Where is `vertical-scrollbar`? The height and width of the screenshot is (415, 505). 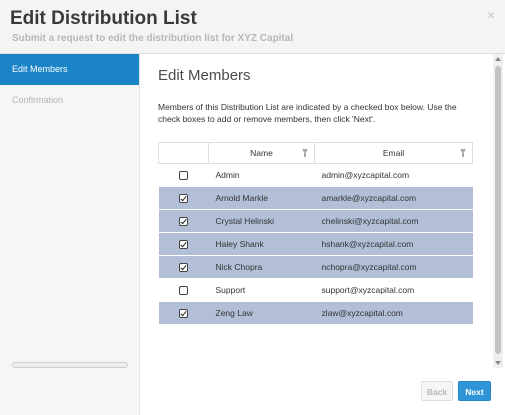 vertical-scrollbar is located at coordinates (498, 211).